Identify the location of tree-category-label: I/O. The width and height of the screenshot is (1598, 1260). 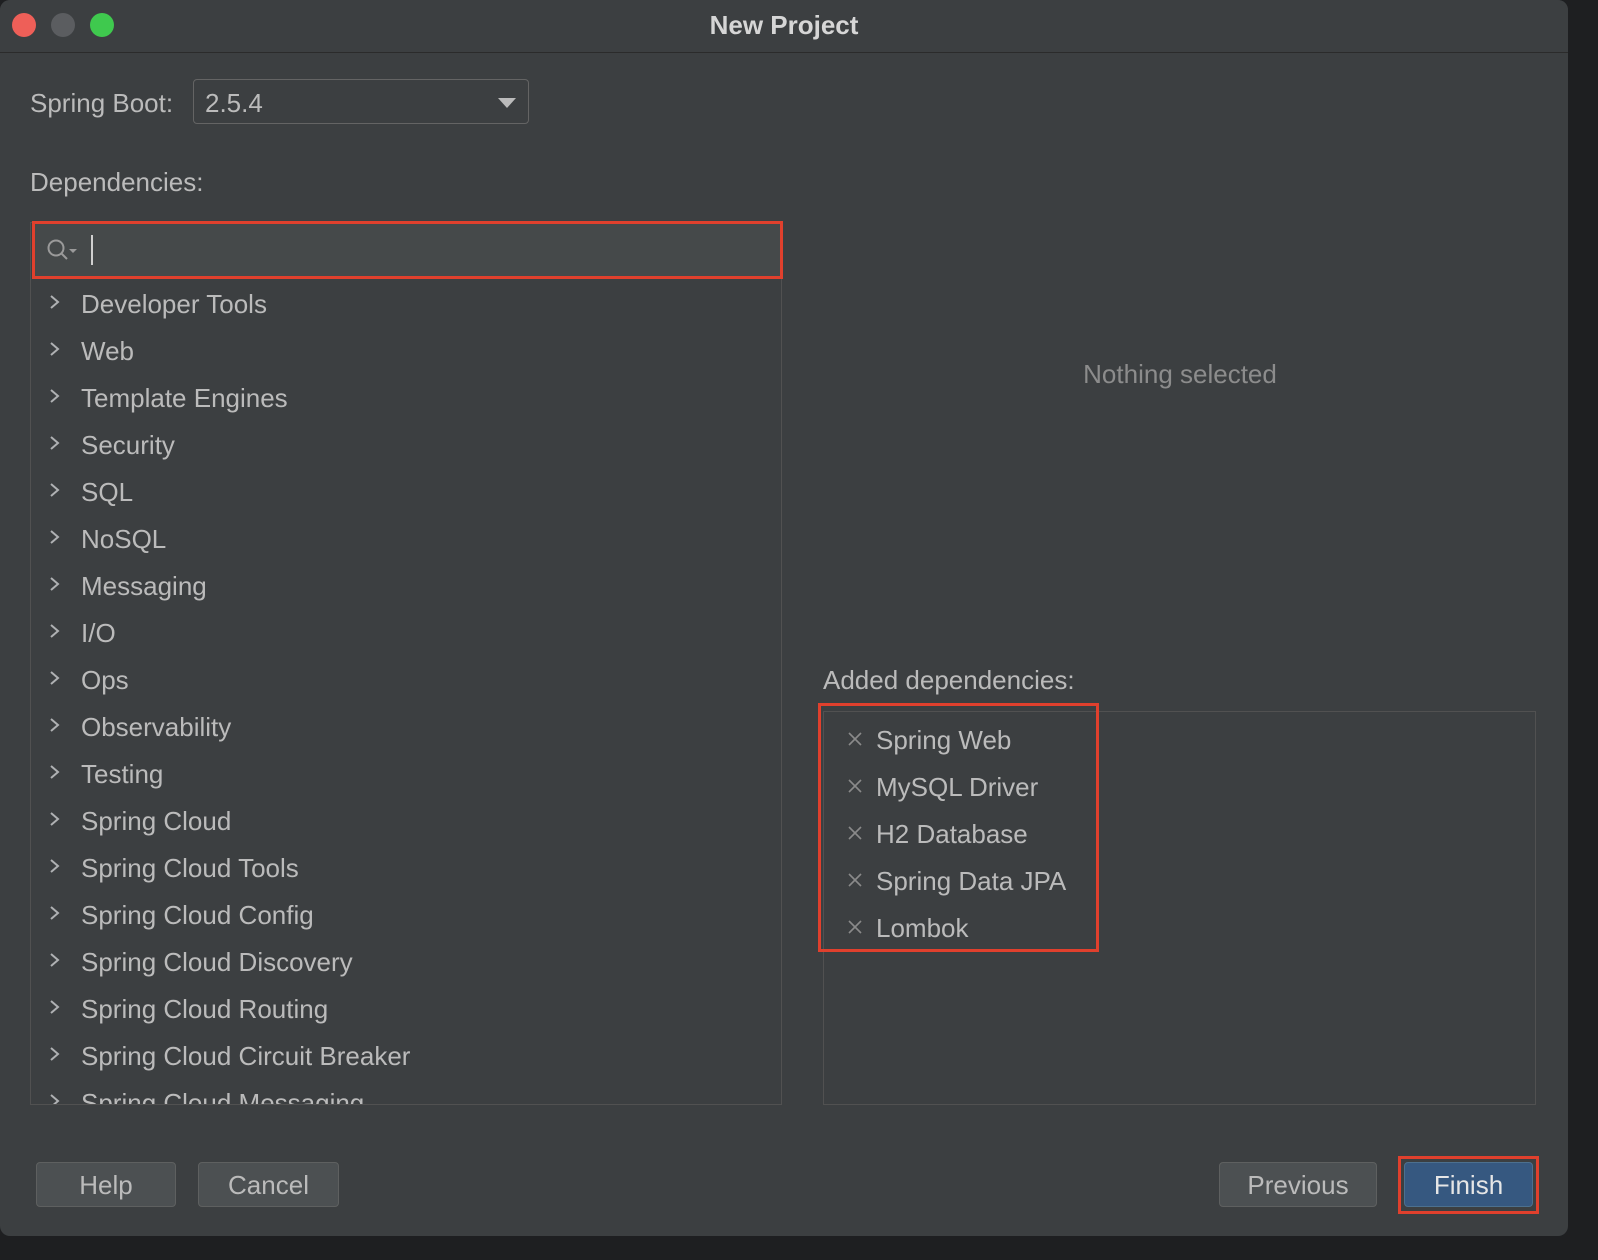
(98, 633).